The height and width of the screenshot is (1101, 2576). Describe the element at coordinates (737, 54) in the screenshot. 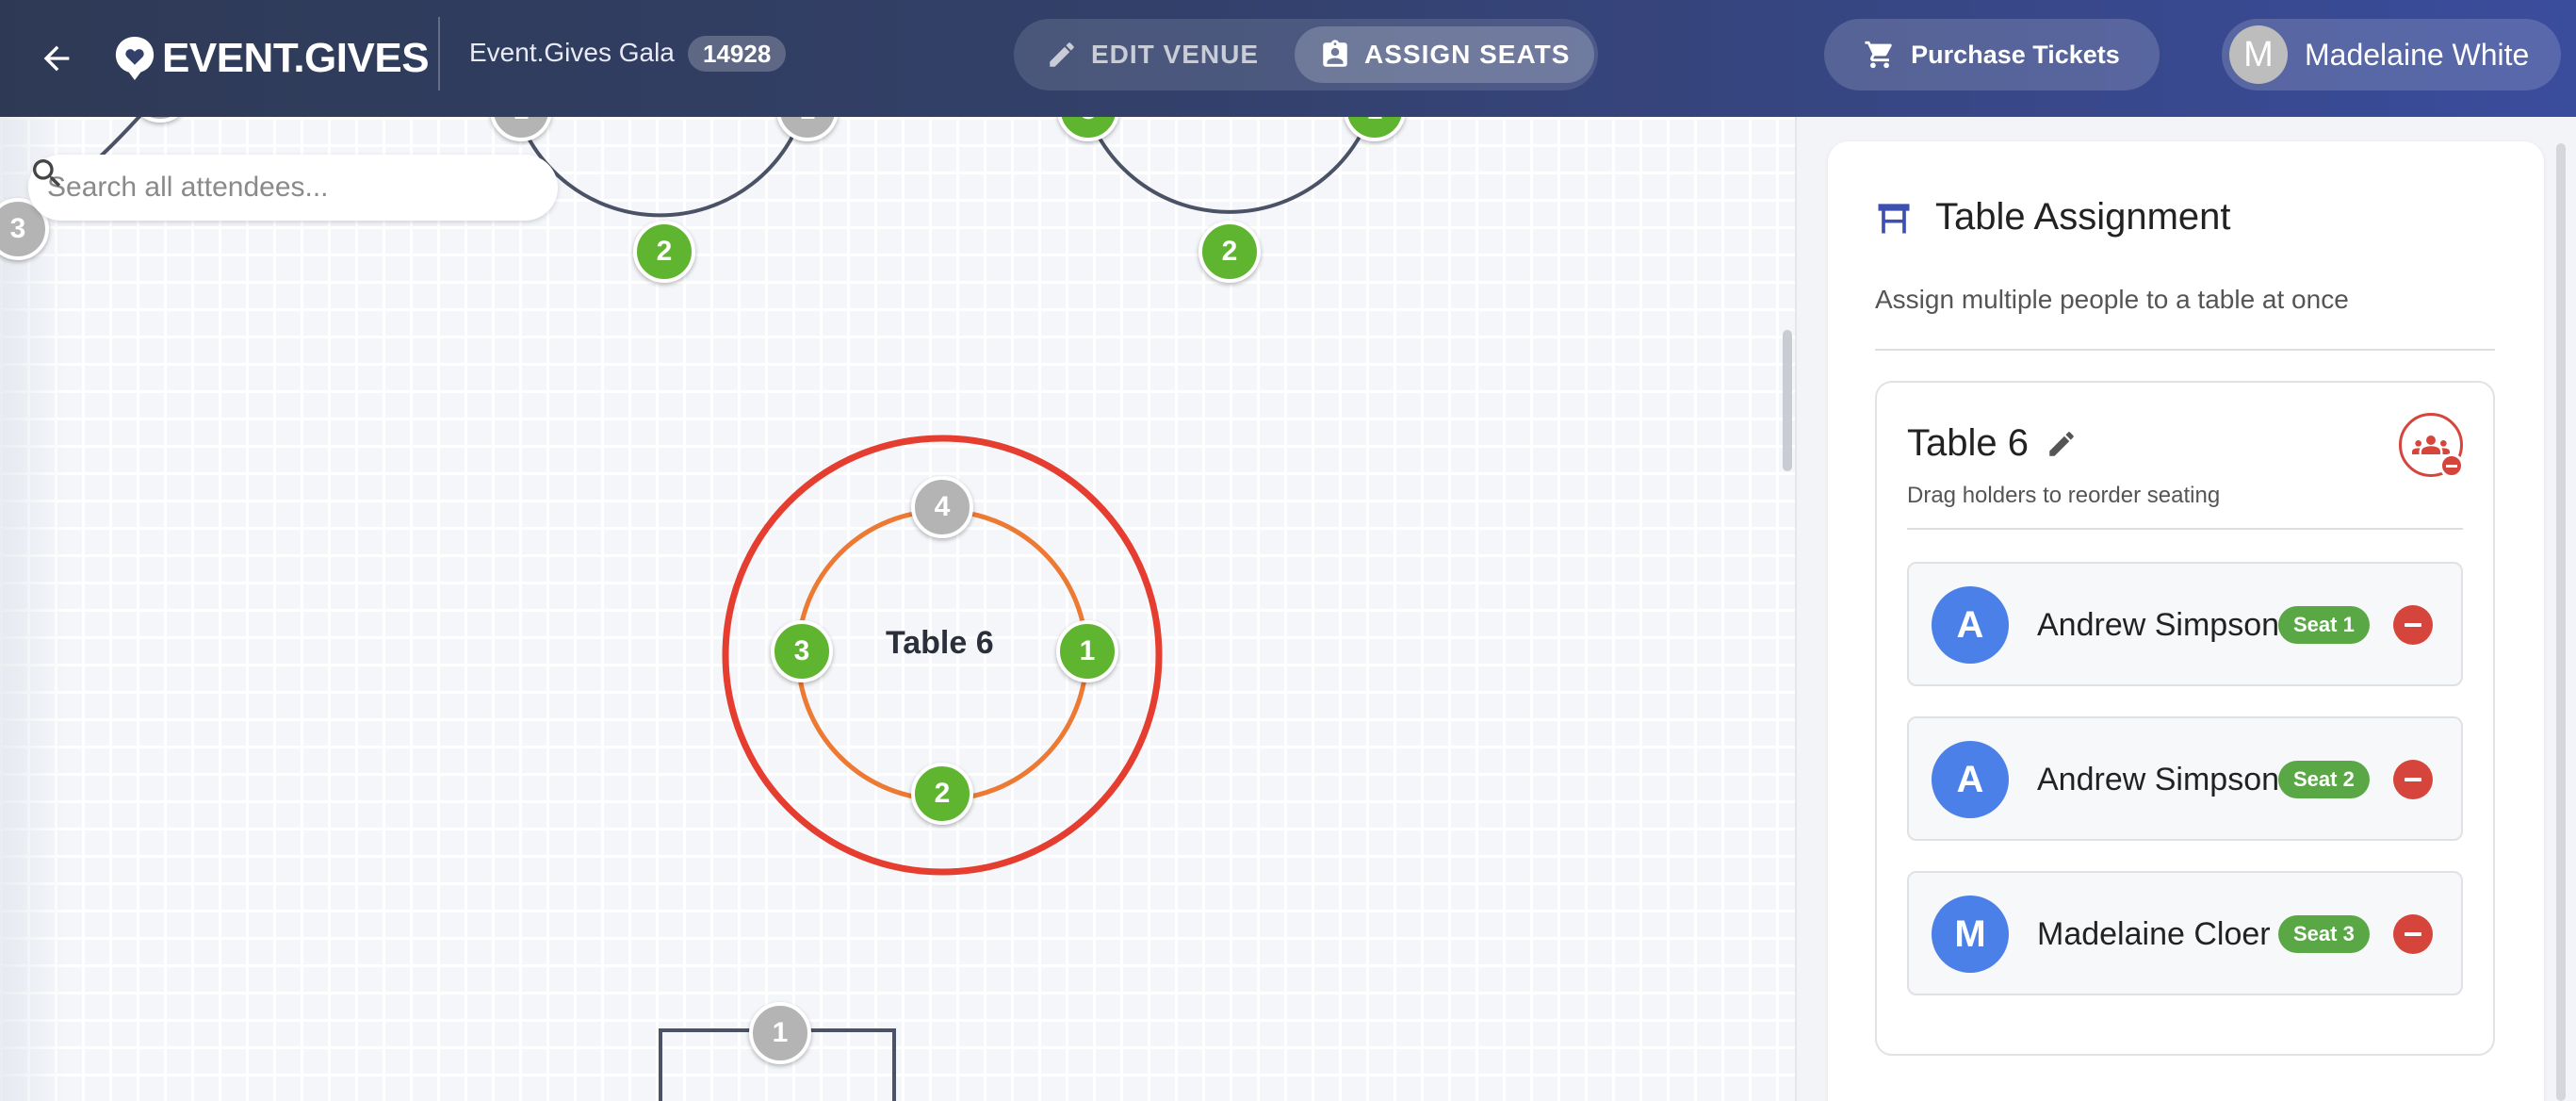

I see `event-id-badge: 14928` at that location.